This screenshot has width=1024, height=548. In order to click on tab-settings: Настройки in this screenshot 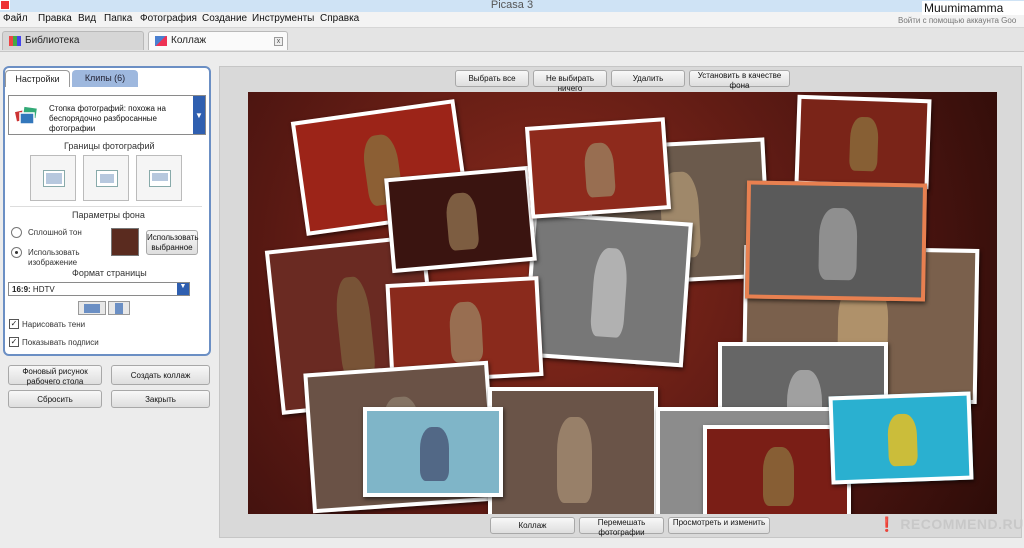, I will do `click(37, 78)`.